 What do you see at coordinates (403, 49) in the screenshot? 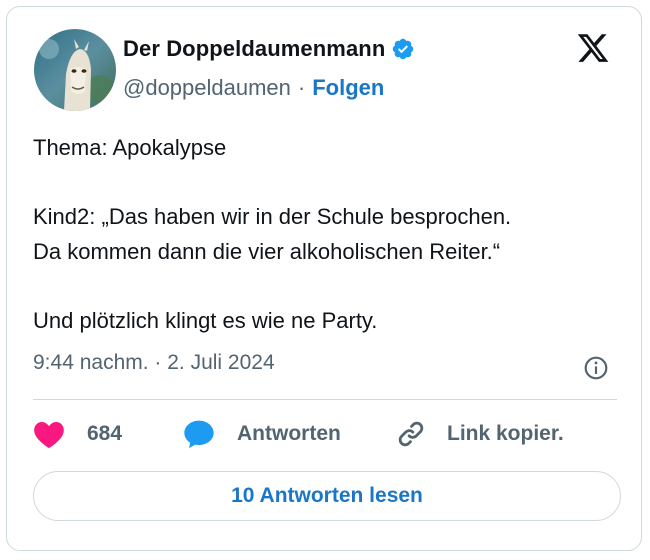
I see `verified-badge-icon` at bounding box center [403, 49].